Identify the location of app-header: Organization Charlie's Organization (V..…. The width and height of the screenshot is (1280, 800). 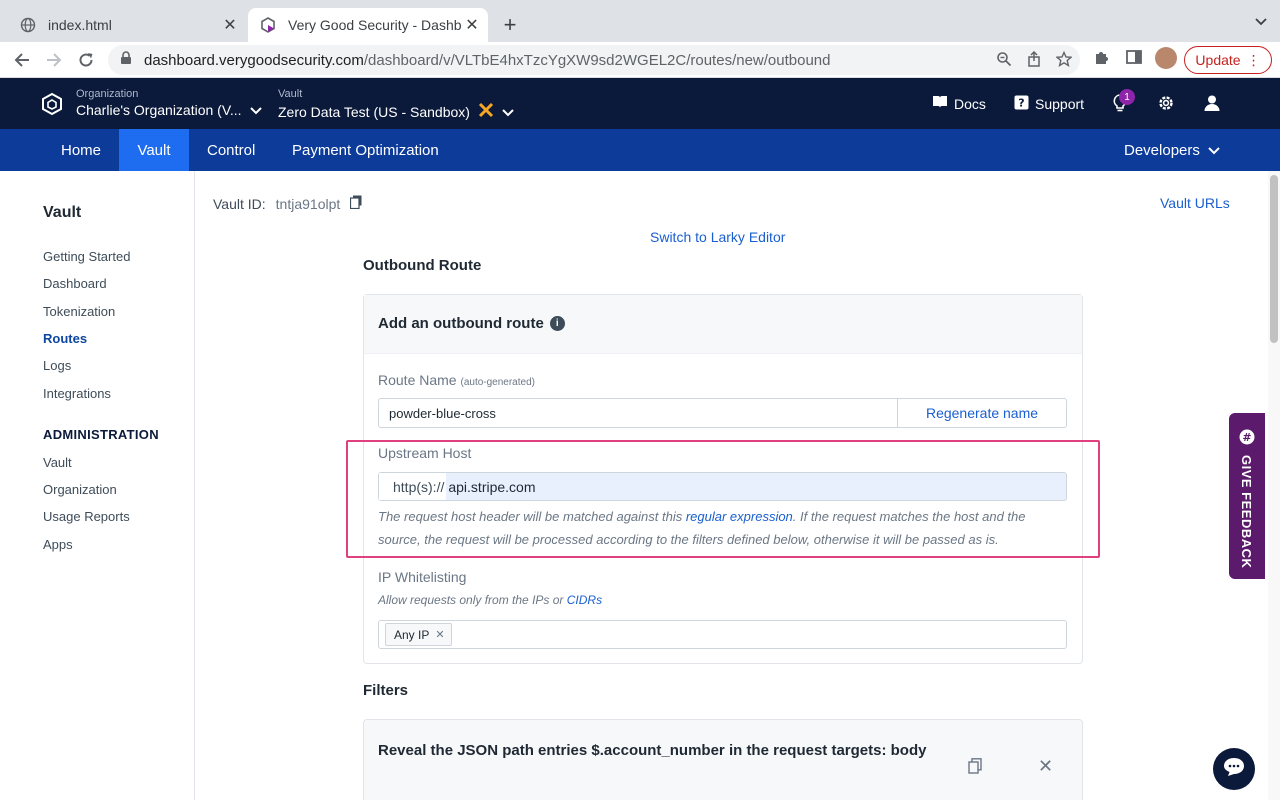
(640, 103).